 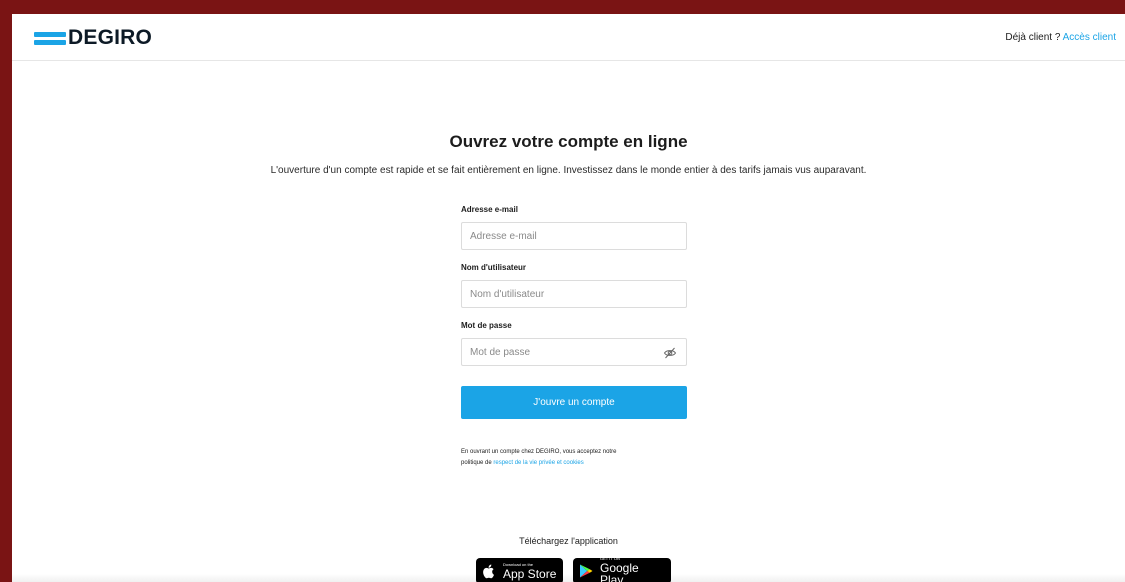 I want to click on password-label: Mot de passe, so click(x=486, y=325).